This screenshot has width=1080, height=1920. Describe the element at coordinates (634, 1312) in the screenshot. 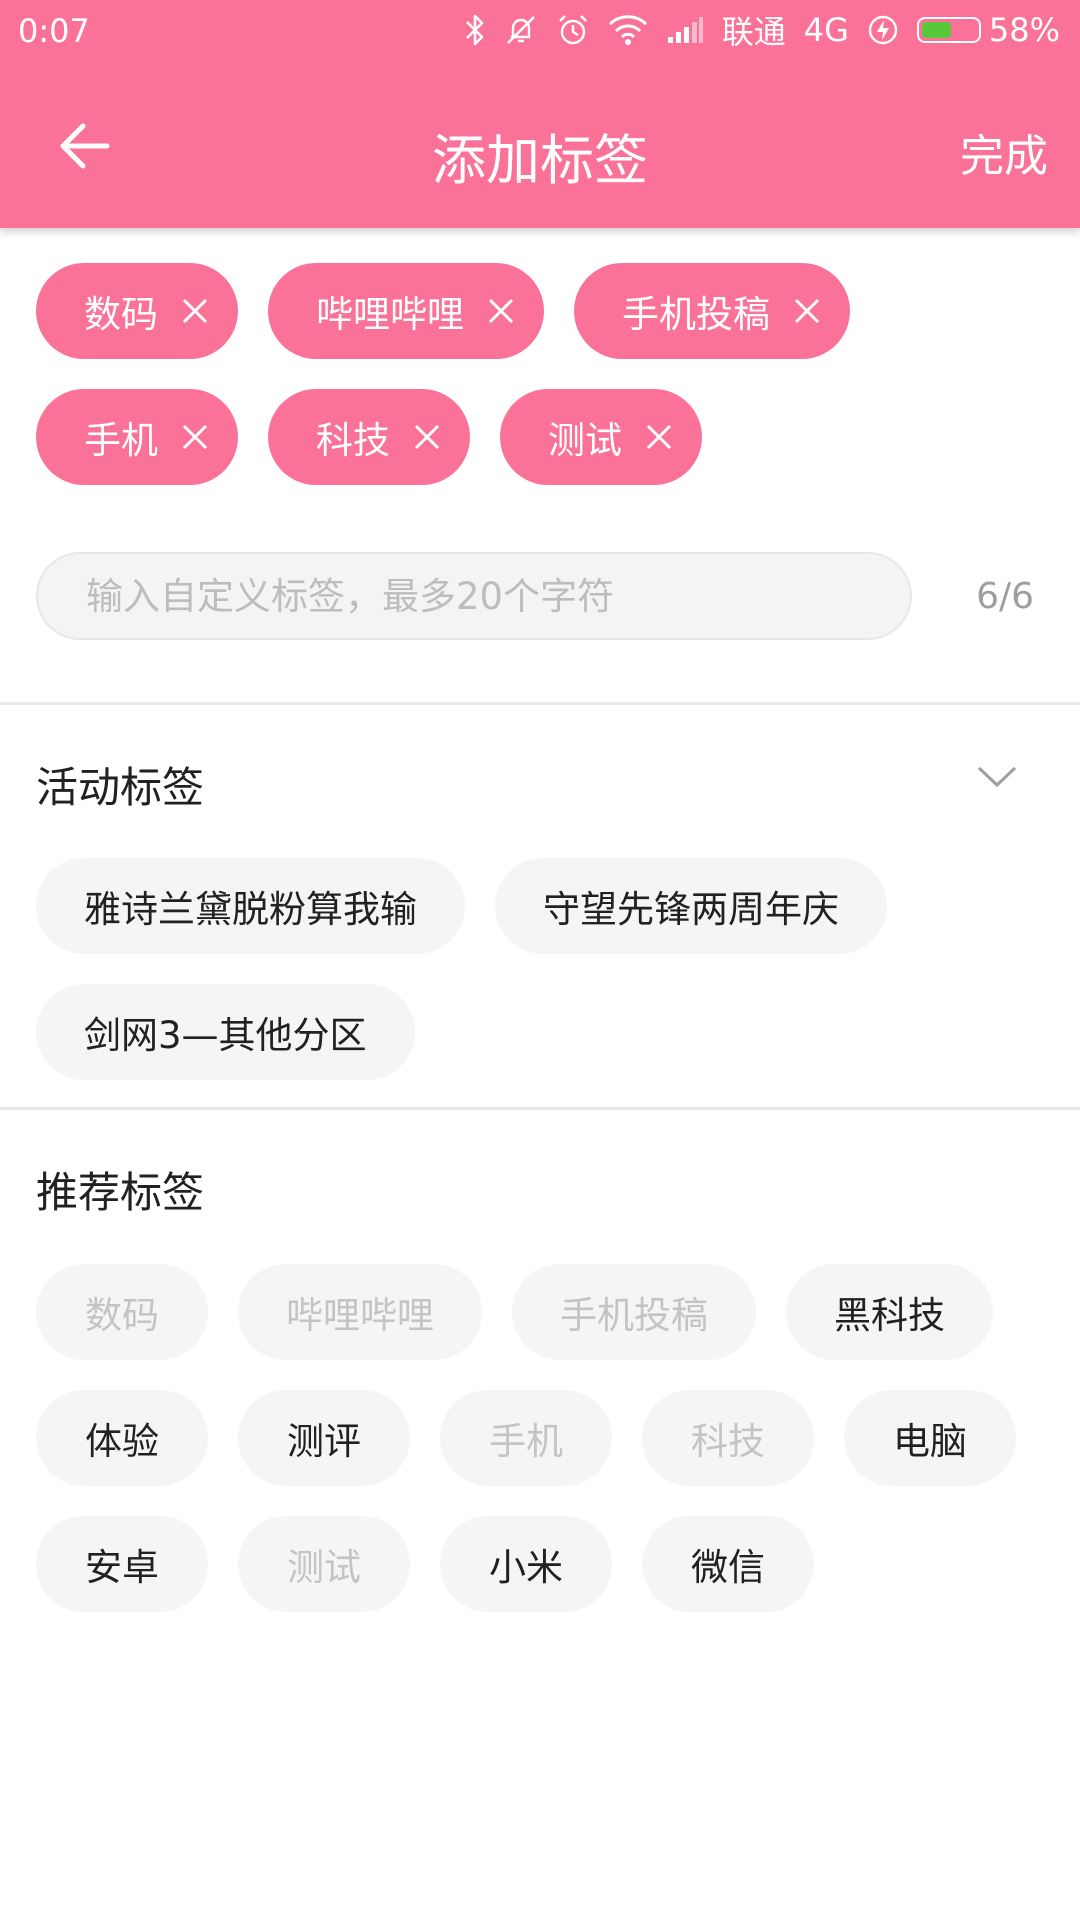

I see `recommended-tag: 手机投稿` at that location.